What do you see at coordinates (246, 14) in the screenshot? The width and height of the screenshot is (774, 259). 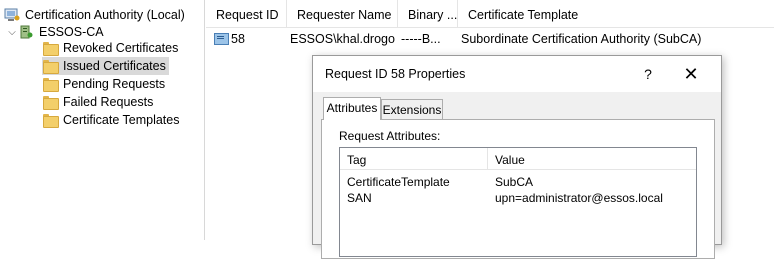 I see `column-header-request-id: Request ID` at bounding box center [246, 14].